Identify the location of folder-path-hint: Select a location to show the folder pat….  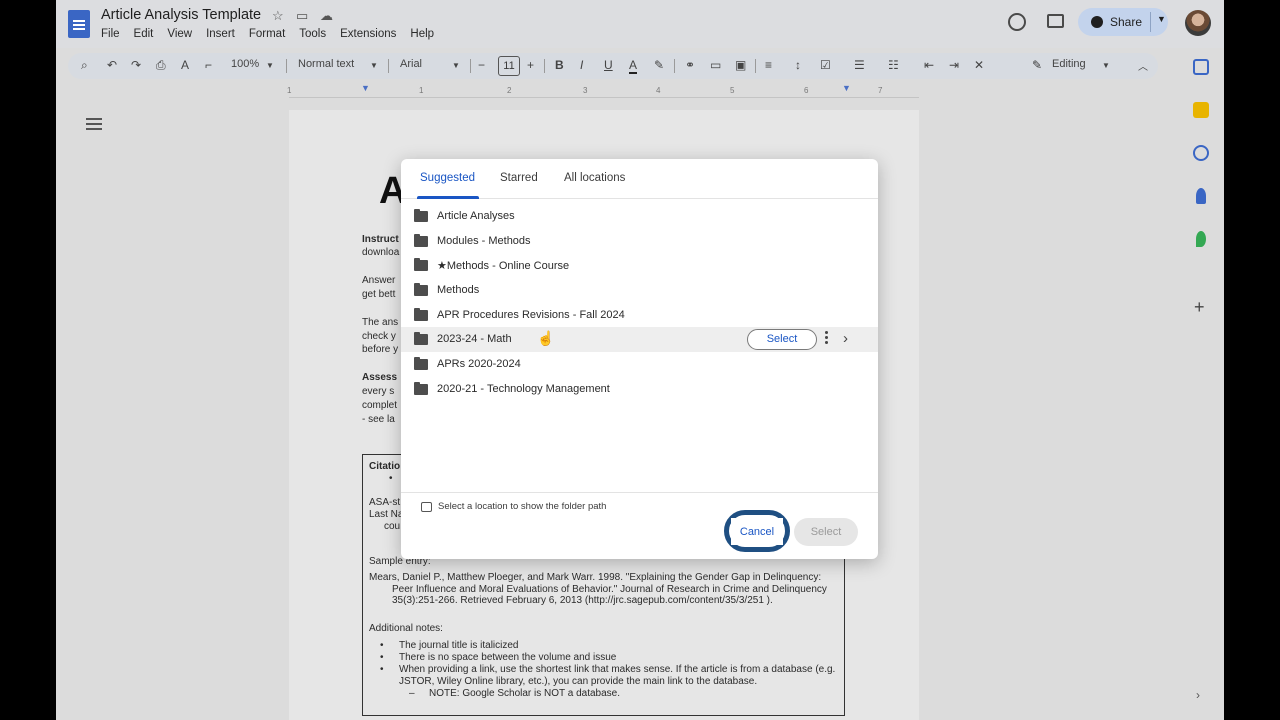
(522, 506).